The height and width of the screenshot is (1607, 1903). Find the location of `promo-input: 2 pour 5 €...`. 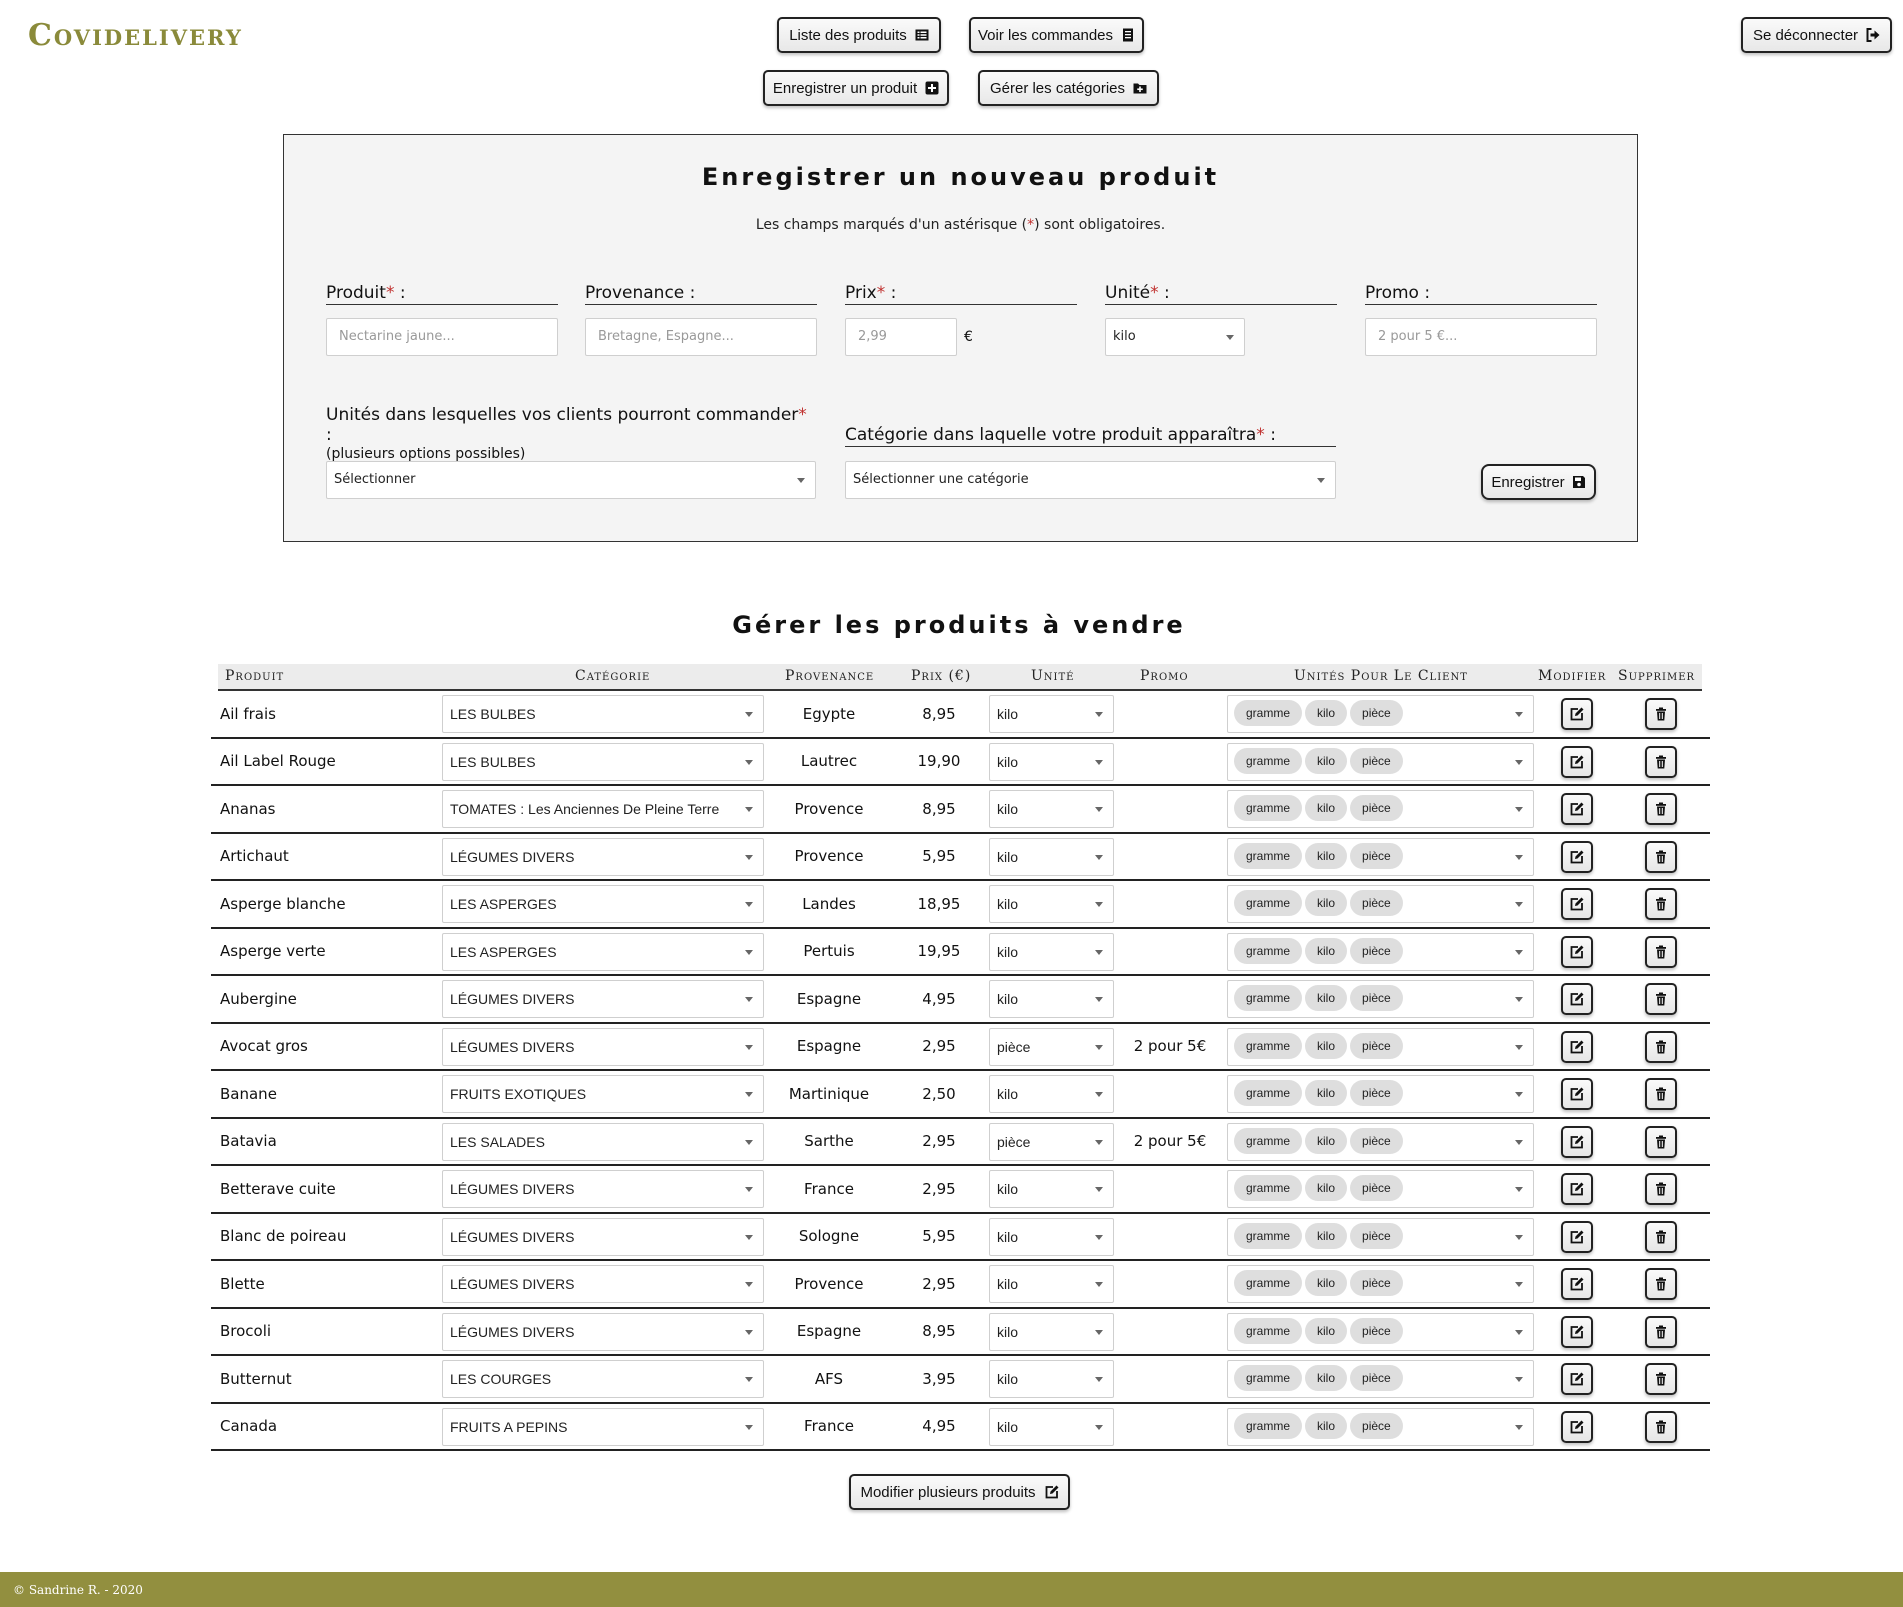

promo-input: 2 pour 5 €... is located at coordinates (1481, 337).